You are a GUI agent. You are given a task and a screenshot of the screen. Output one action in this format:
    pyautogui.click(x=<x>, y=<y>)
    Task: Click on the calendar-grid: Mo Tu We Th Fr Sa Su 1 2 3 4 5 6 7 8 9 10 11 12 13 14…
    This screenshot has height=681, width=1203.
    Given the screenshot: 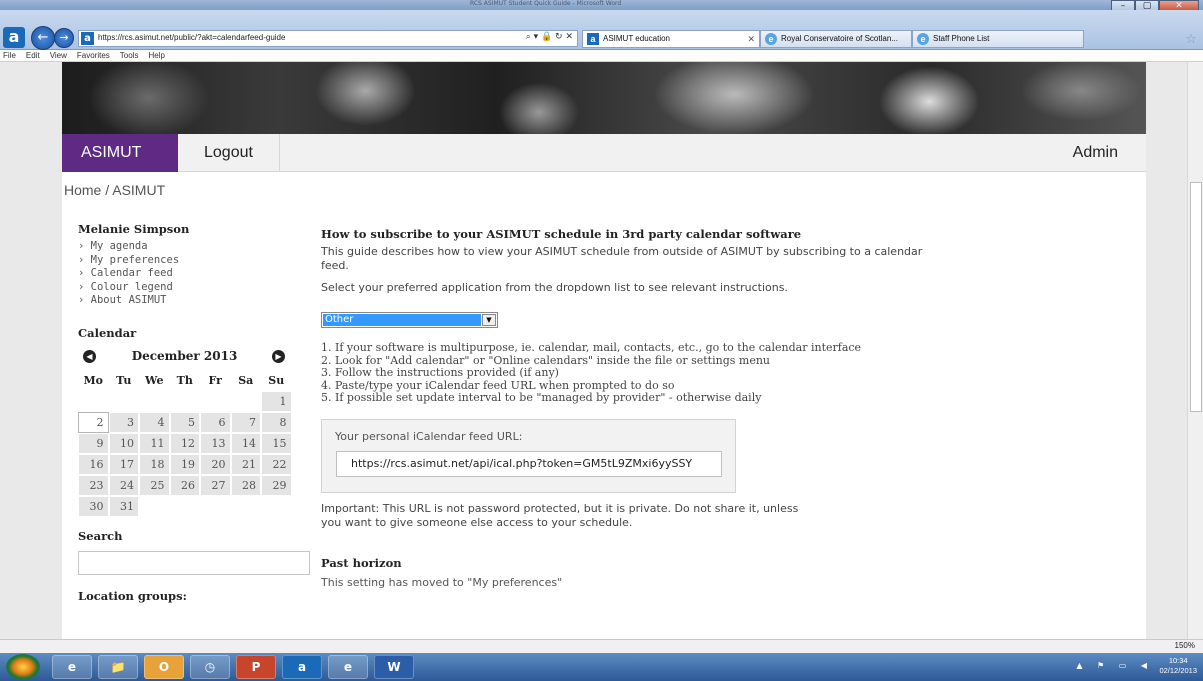 What is the action you would take?
    pyautogui.click(x=195, y=443)
    